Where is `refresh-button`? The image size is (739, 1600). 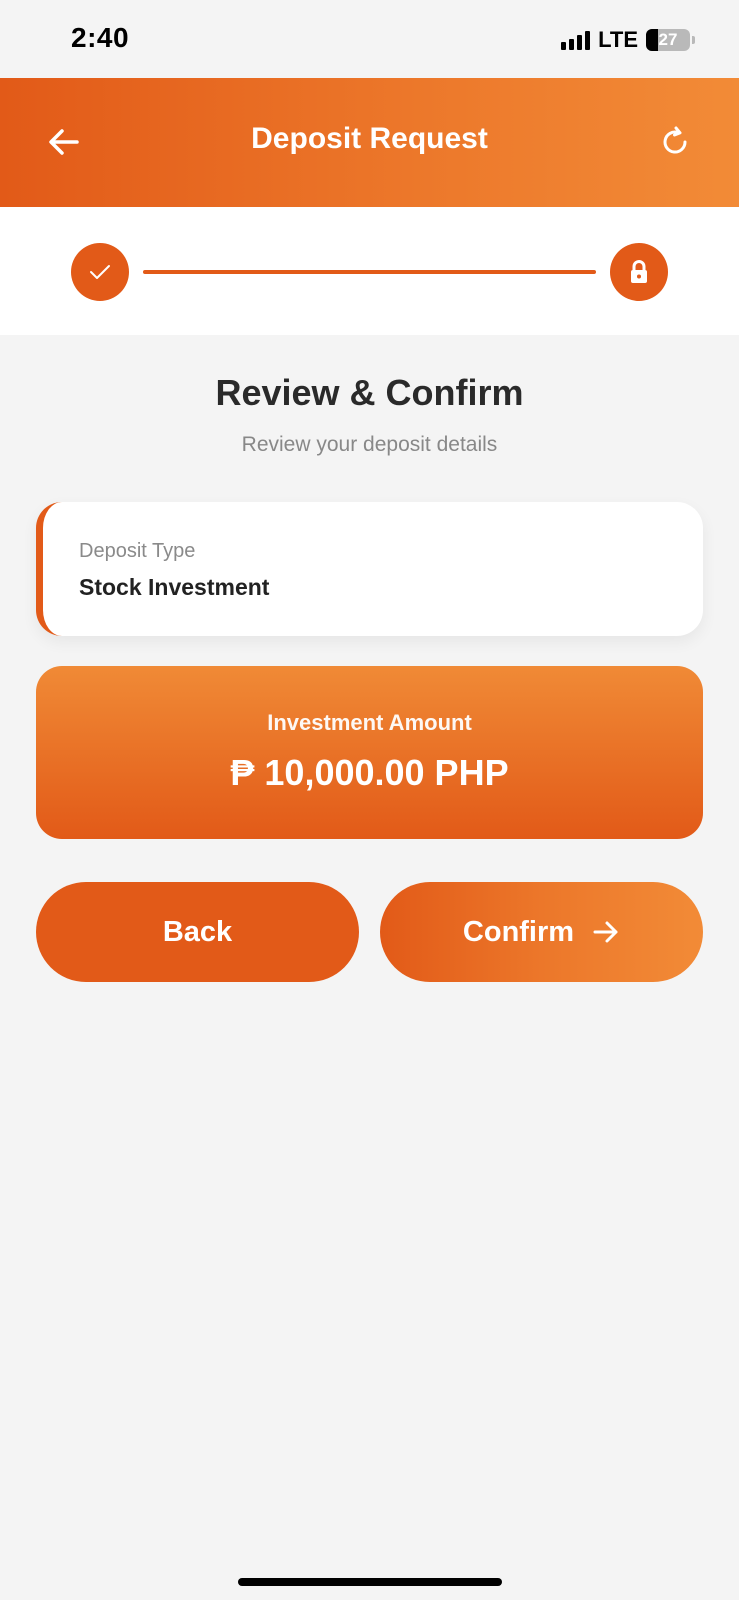
refresh-button is located at coordinates (675, 142).